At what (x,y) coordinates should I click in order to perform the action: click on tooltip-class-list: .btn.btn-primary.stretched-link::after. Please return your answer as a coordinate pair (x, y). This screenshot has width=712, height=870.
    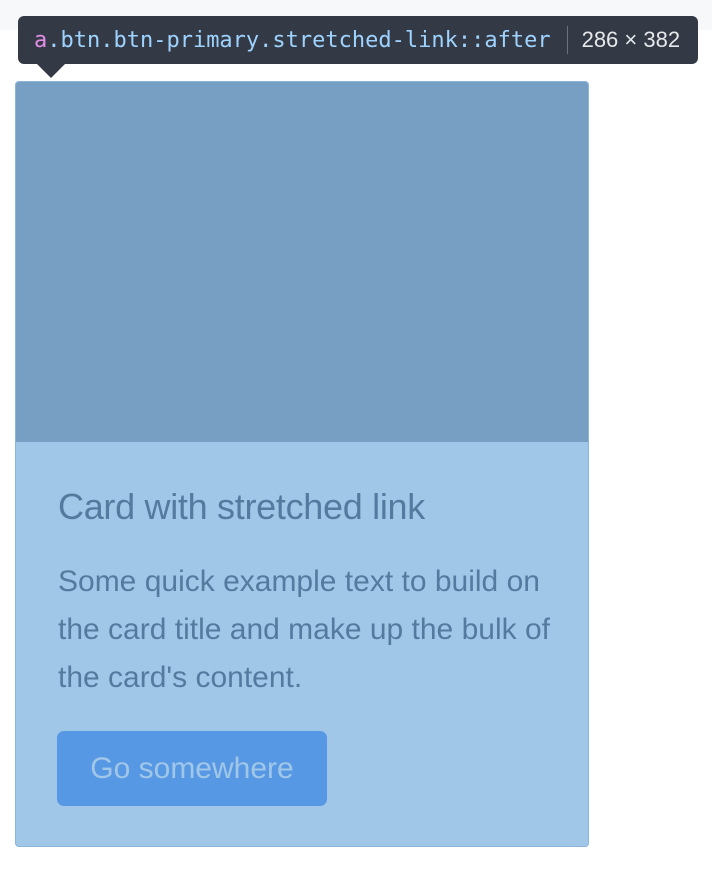
    Looking at the image, I should click on (299, 40).